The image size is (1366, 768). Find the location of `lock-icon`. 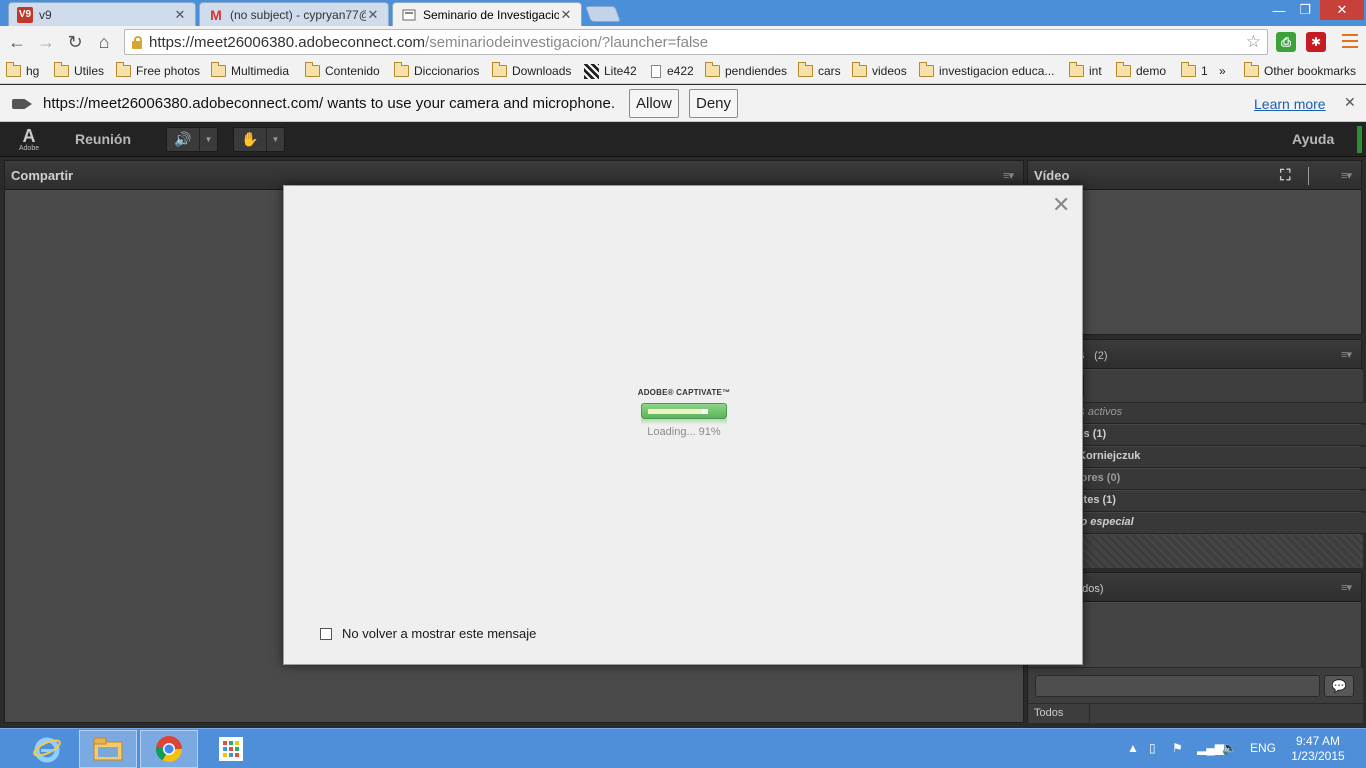

lock-icon is located at coordinates (137, 42).